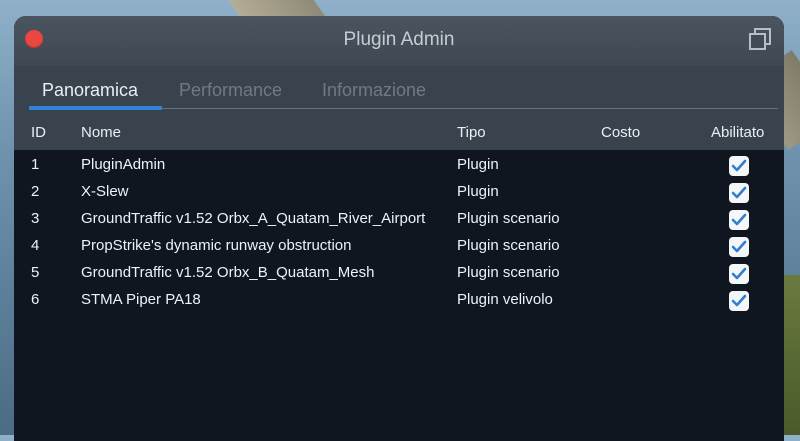  What do you see at coordinates (35, 272) in the screenshot?
I see `row-id: 5` at bounding box center [35, 272].